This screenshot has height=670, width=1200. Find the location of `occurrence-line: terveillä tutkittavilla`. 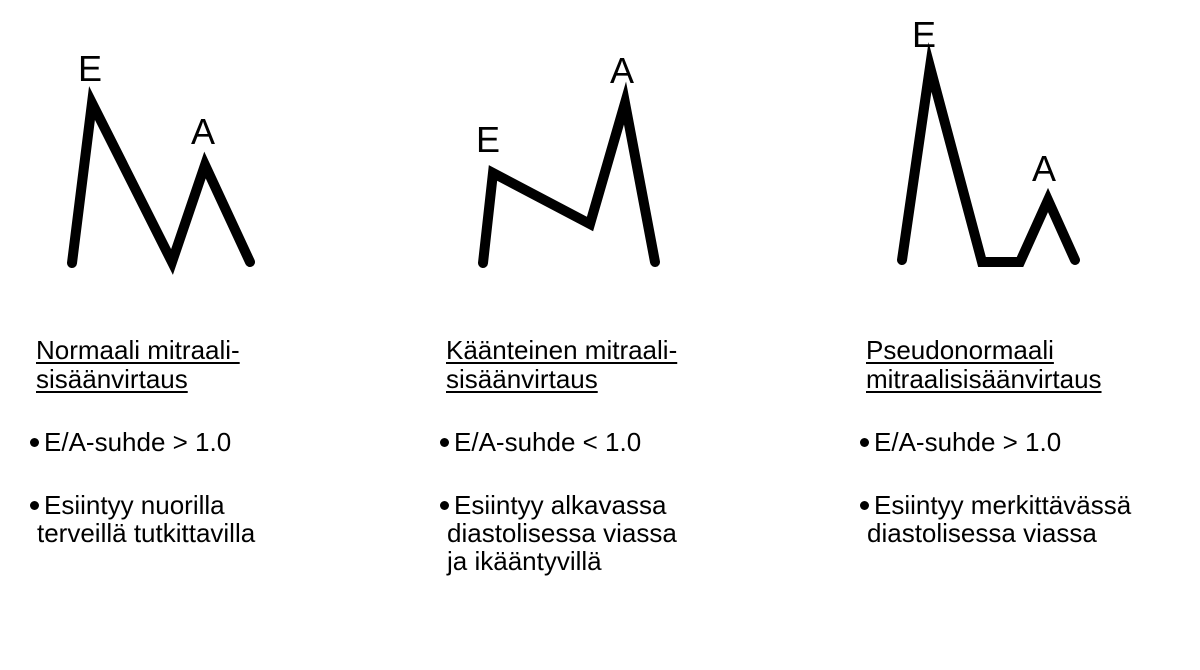

occurrence-line: terveillä tutkittavilla is located at coordinates (146, 533).